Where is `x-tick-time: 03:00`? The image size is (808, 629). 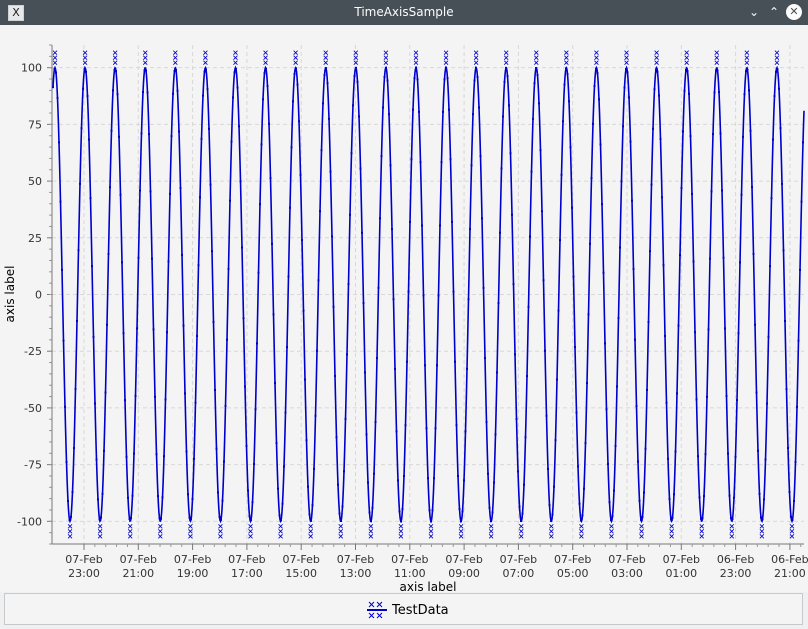 x-tick-time: 03:00 is located at coordinates (627, 573).